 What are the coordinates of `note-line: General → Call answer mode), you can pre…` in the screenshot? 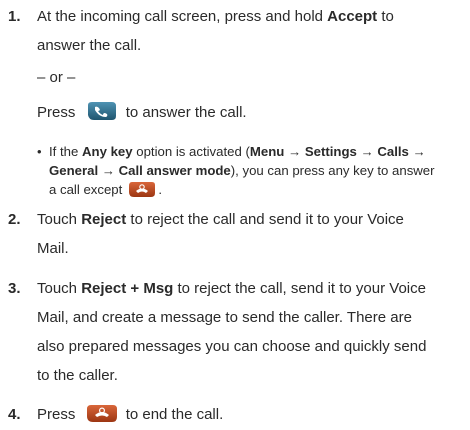 It's located at (242, 170).